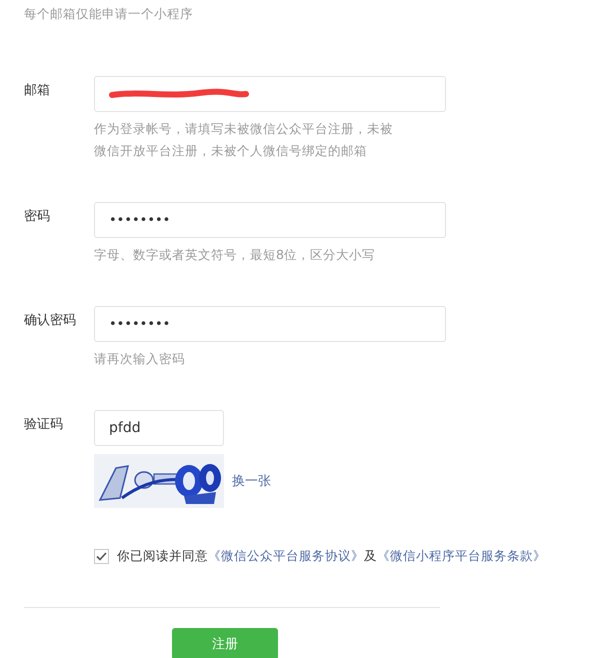  Describe the element at coordinates (109, 14) in the screenshot. I see `intro-text: 每个邮箱仅能申请一个小程序` at that location.